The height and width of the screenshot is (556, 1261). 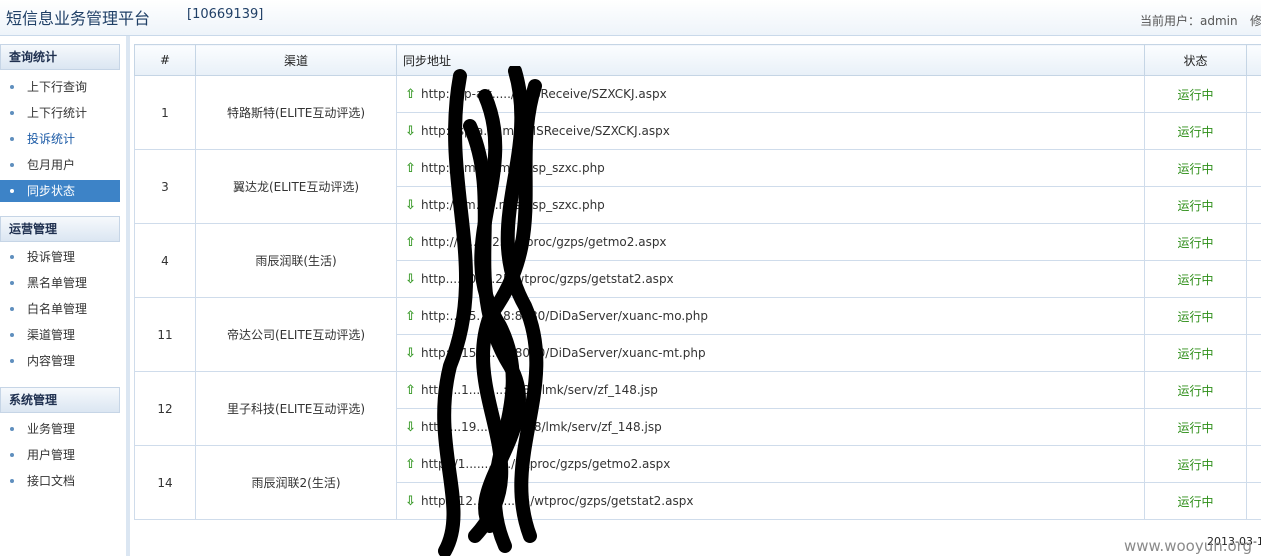 What do you see at coordinates (296, 408) in the screenshot?
I see `row-channel: 里子科技(ELITE互动评选)` at bounding box center [296, 408].